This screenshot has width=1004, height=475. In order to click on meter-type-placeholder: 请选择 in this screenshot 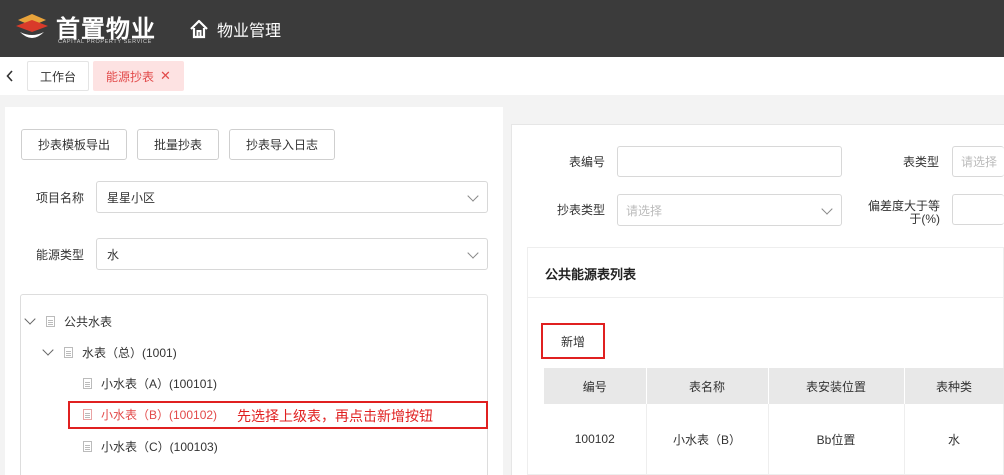, I will do `click(979, 162)`.